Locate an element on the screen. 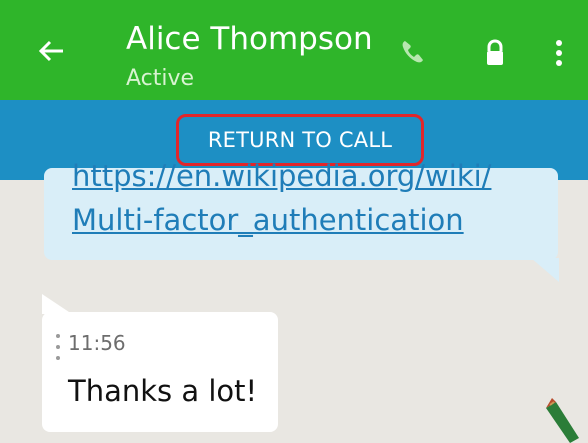 The height and width of the screenshot is (443, 588). phone-icon is located at coordinates (412, 52).